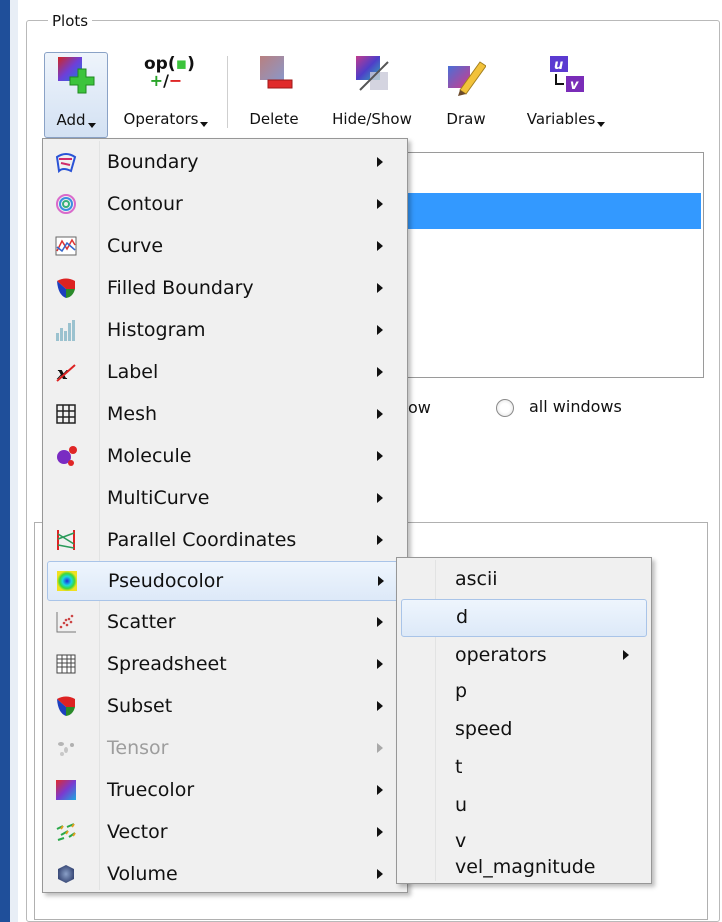  Describe the element at coordinates (372, 94) in the screenshot. I see `hide-show-button: Hide/Show` at that location.